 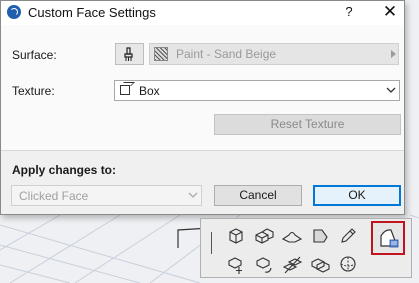 I want to click on rotate-icon, so click(x=264, y=264).